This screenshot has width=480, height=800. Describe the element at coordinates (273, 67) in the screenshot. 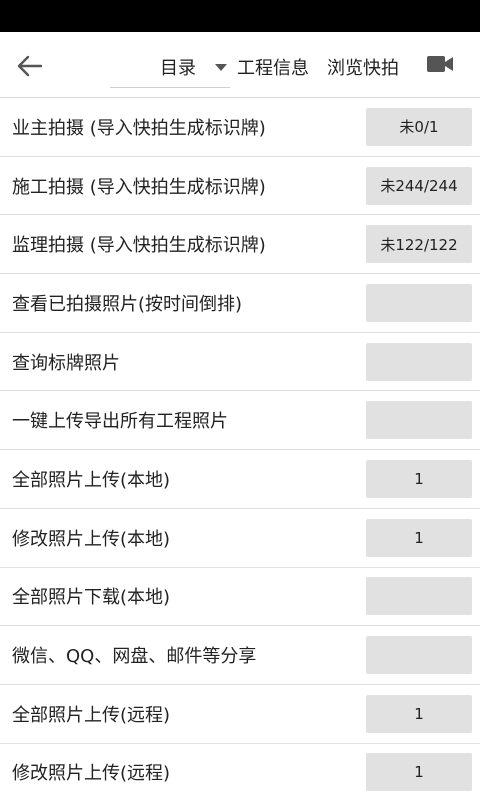

I see `tab-project-info: 工程信息` at that location.